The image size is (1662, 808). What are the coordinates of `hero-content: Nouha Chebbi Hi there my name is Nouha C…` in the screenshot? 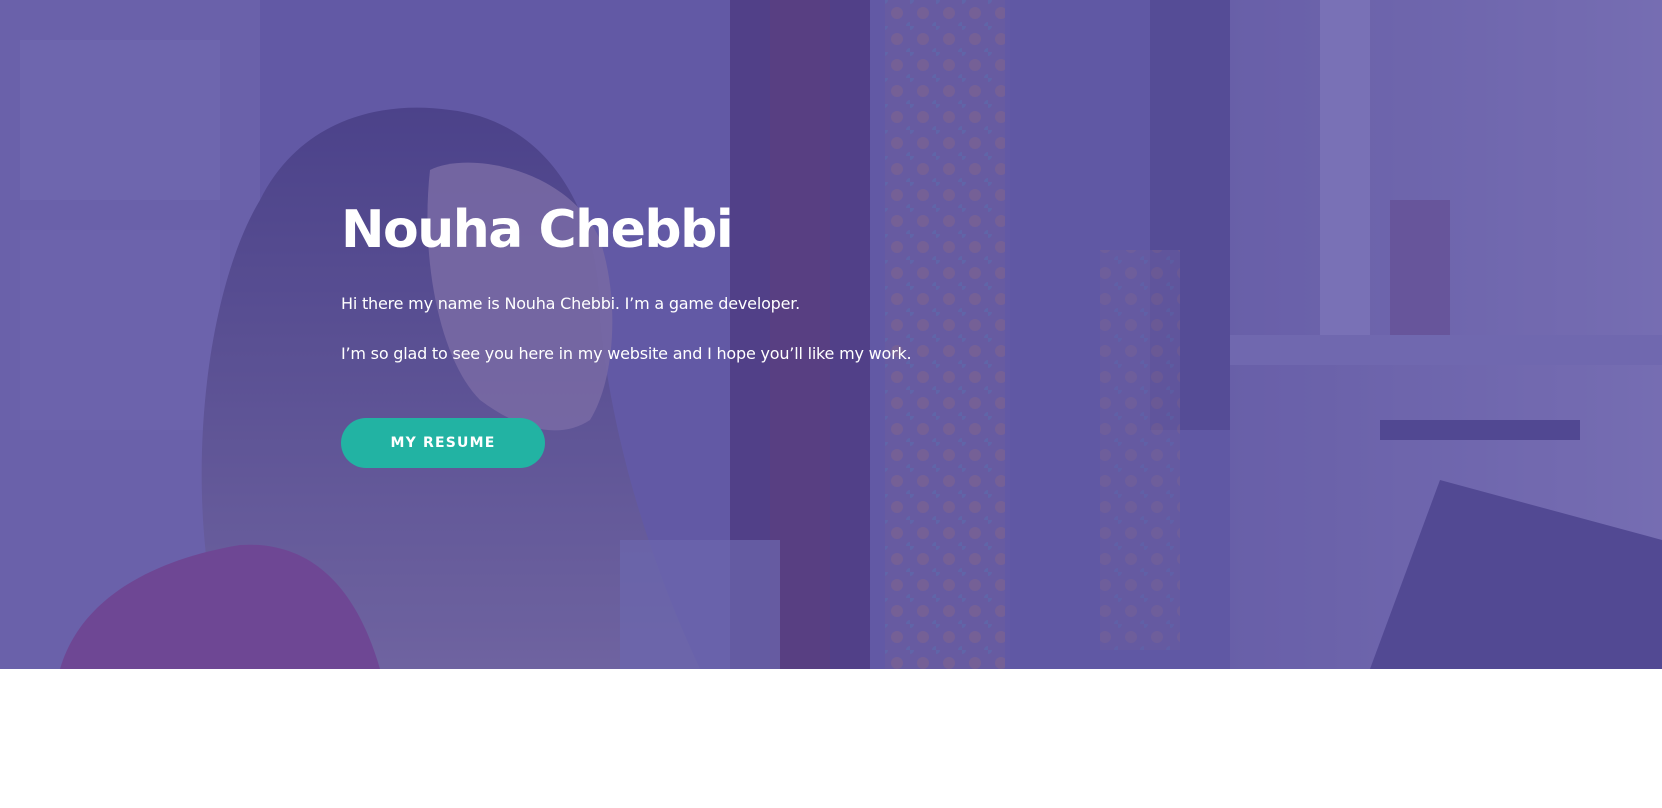 It's located at (661, 329).